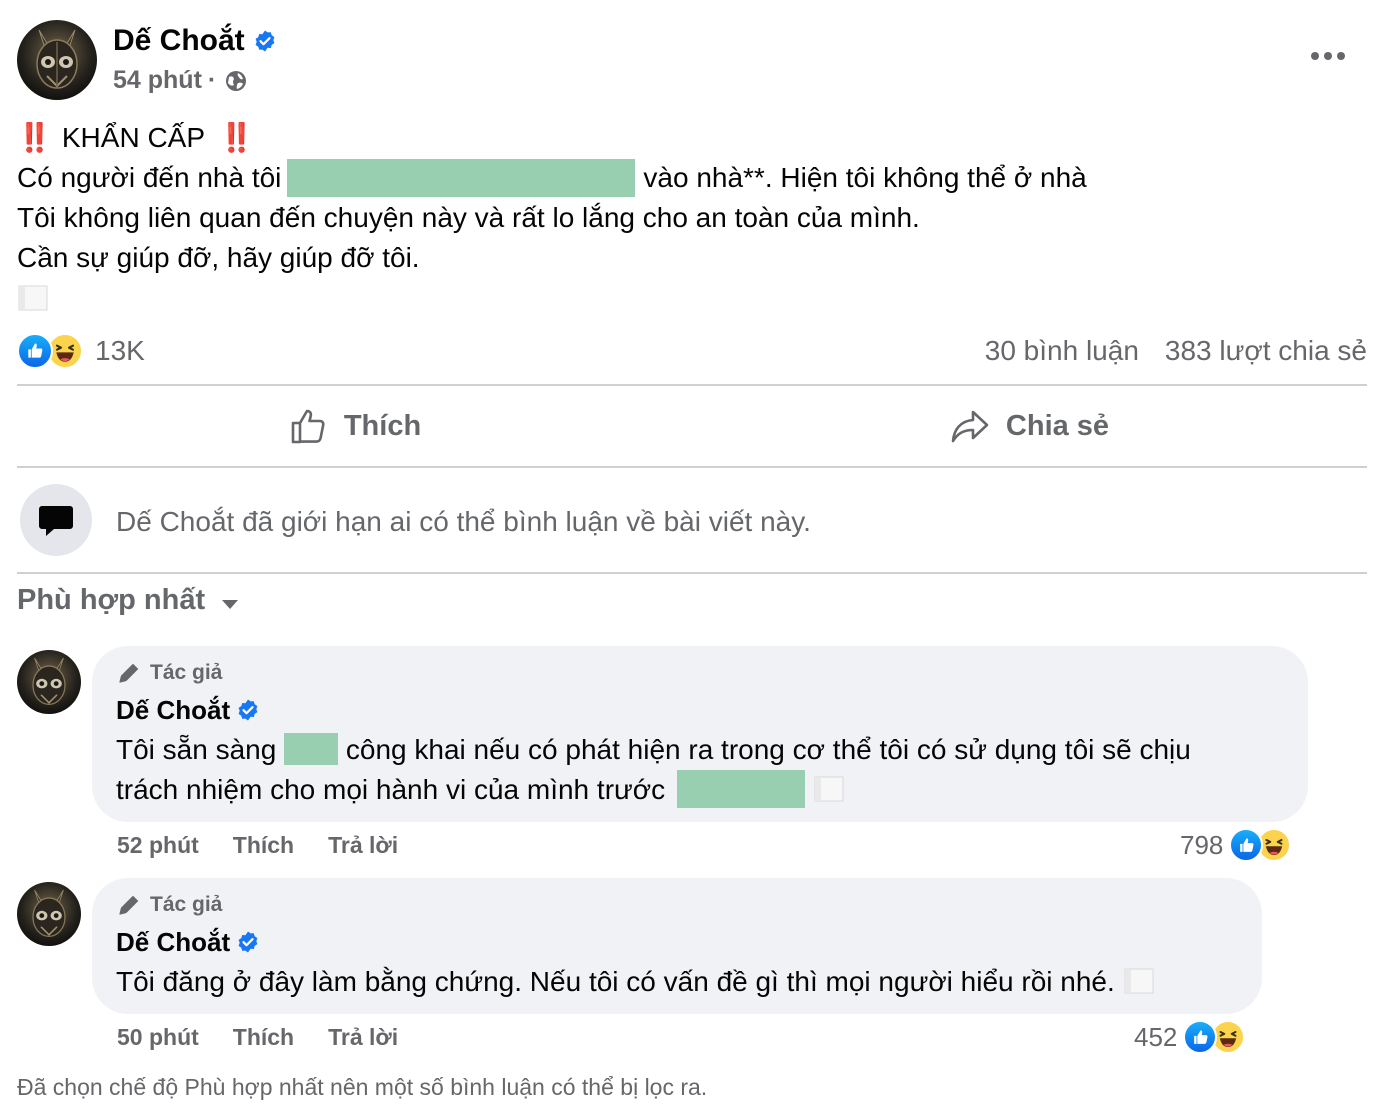  I want to click on post-author-avatar, so click(57, 60).